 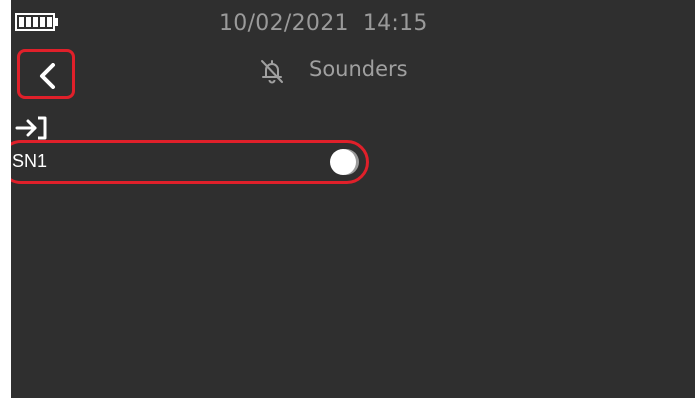 What do you see at coordinates (190, 162) in the screenshot?
I see `sounder-row-sn1: SN1` at bounding box center [190, 162].